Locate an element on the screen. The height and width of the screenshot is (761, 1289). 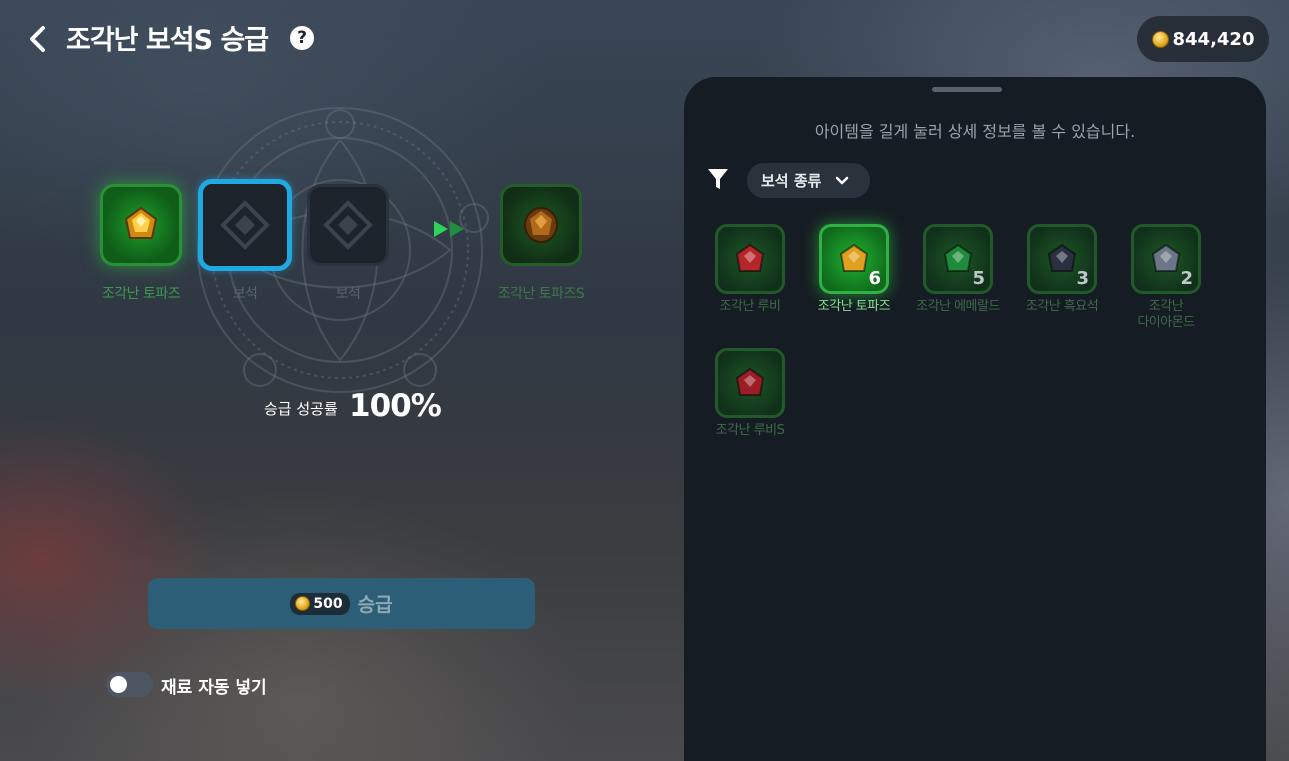
item-icon-box: 3 is located at coordinates (1062, 259).